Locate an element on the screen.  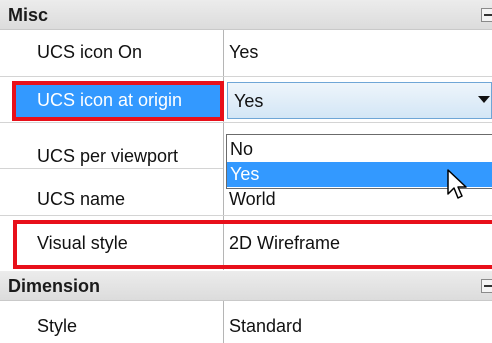
section-label-dimension: Dimension is located at coordinates (54, 286).